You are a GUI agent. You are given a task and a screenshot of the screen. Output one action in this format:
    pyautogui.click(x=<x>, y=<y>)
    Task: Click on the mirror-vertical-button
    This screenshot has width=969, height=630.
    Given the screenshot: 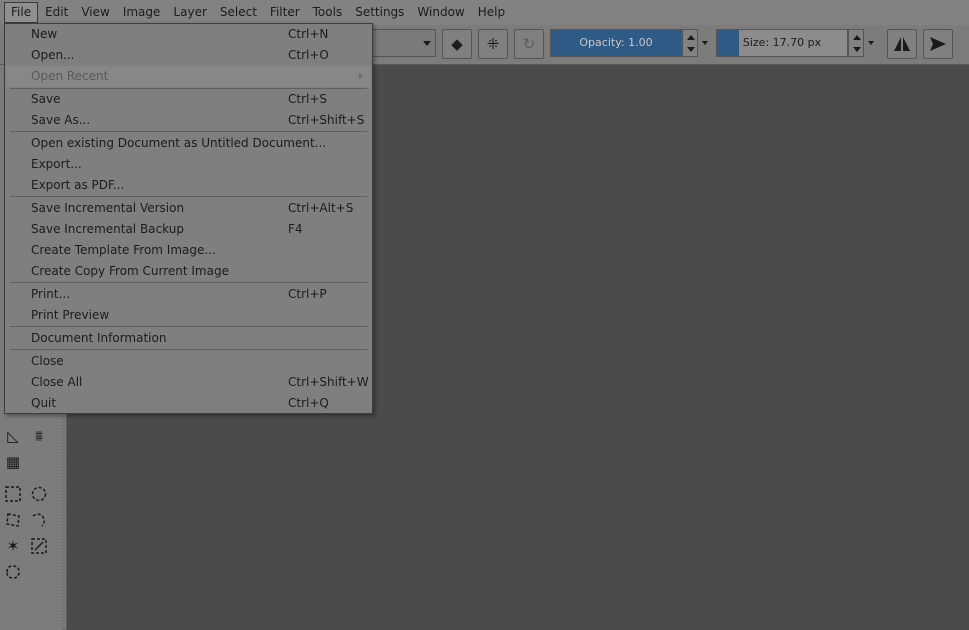 What is the action you would take?
    pyautogui.click(x=938, y=44)
    